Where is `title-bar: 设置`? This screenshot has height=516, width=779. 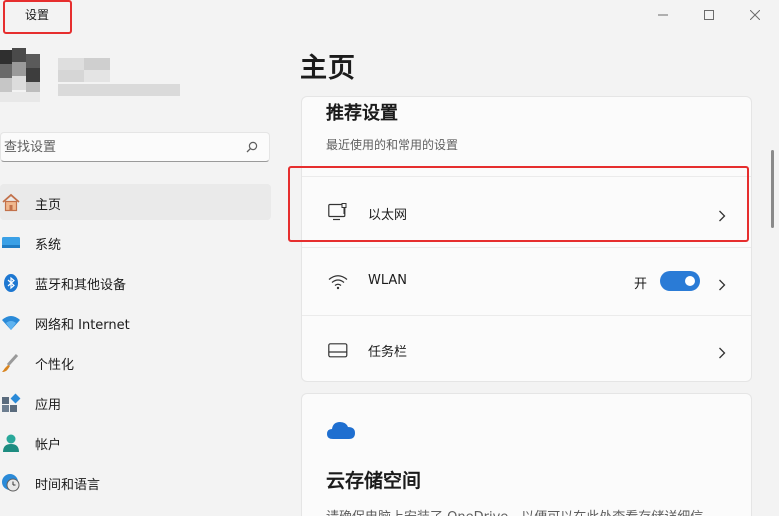
title-bar: 设置 is located at coordinates (389, 17).